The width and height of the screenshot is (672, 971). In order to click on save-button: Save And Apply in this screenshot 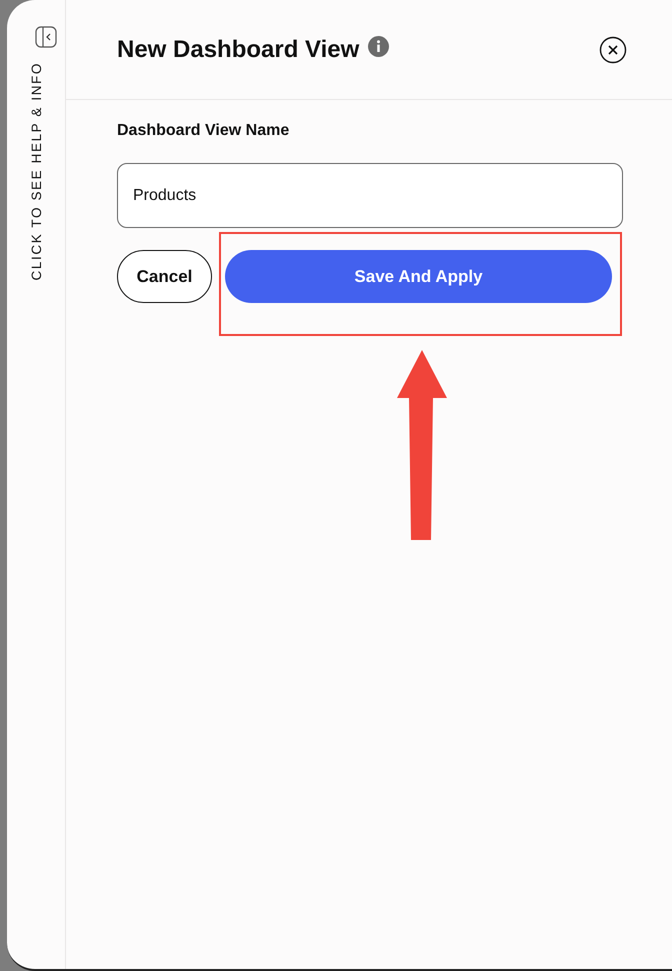, I will do `click(418, 276)`.